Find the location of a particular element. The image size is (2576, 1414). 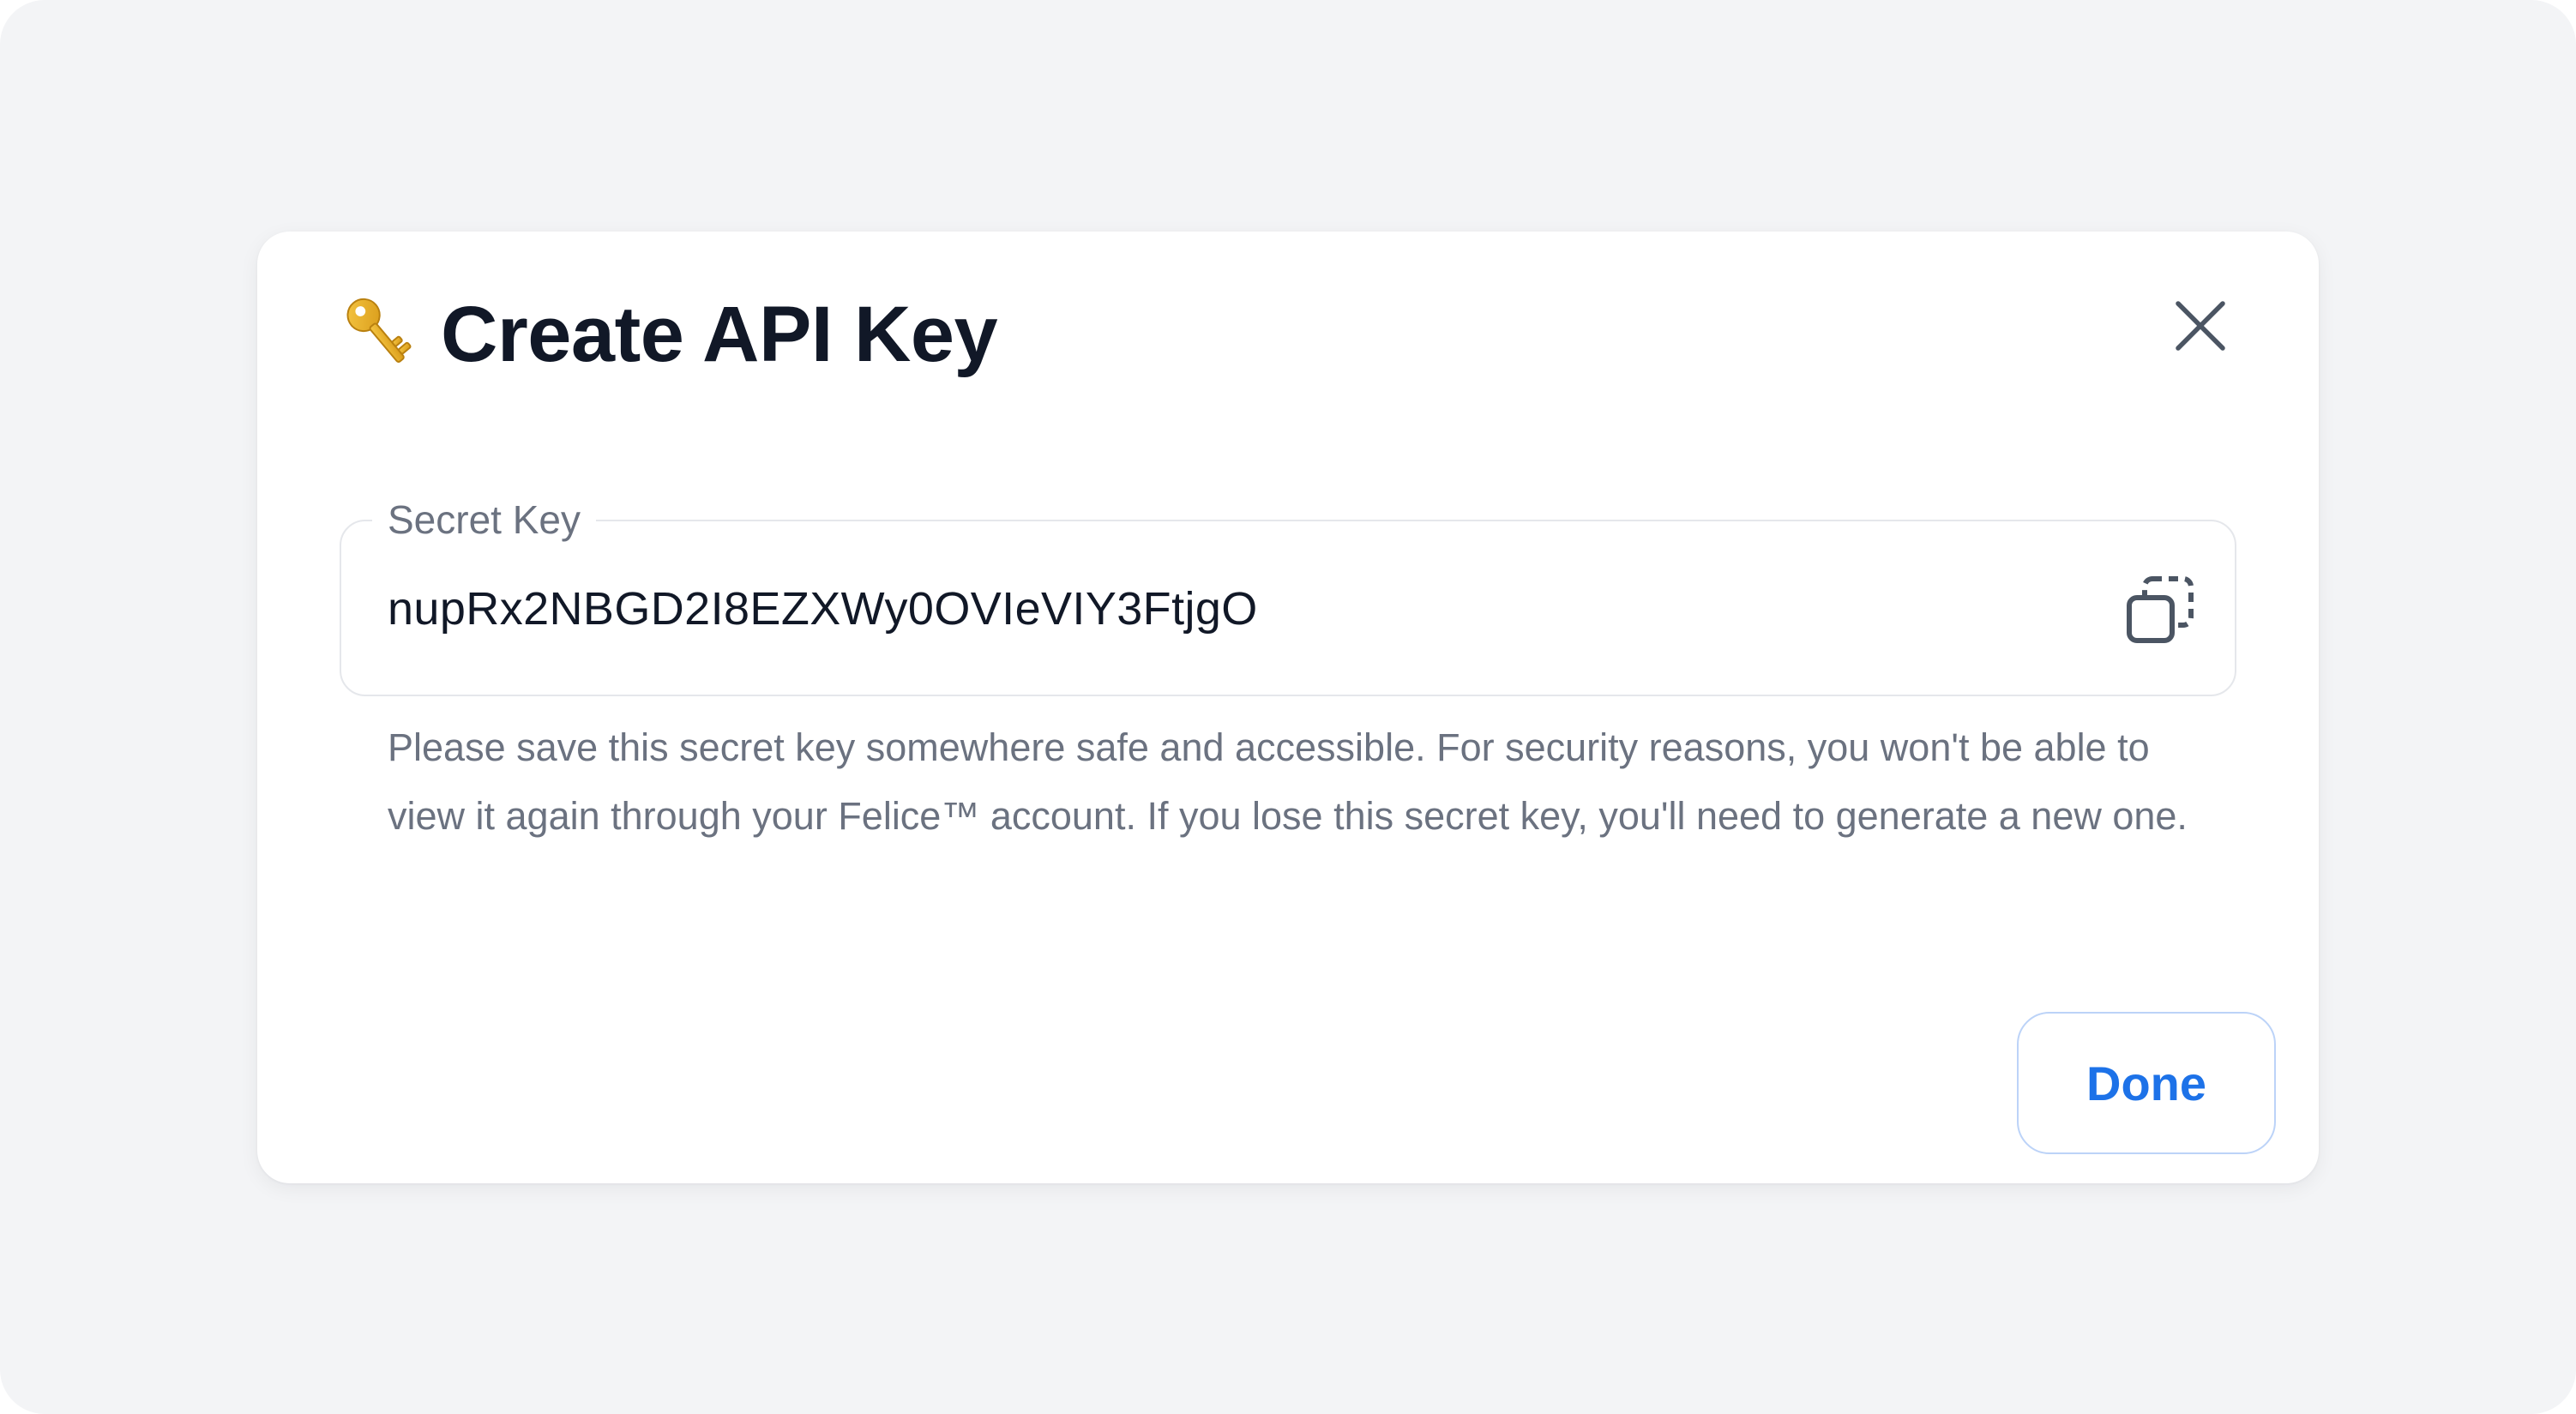

secret-key-label: Secret Key is located at coordinates (484, 519).